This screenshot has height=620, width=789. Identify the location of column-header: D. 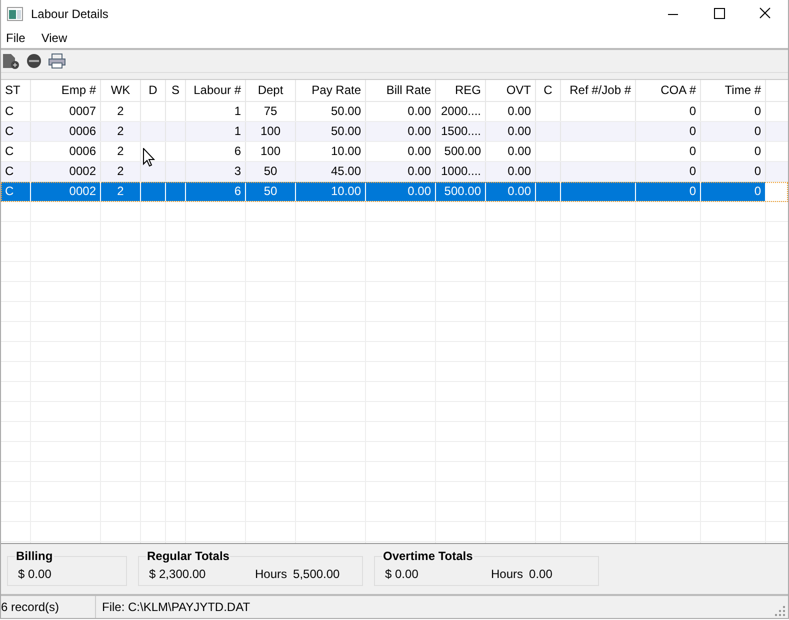
(153, 90).